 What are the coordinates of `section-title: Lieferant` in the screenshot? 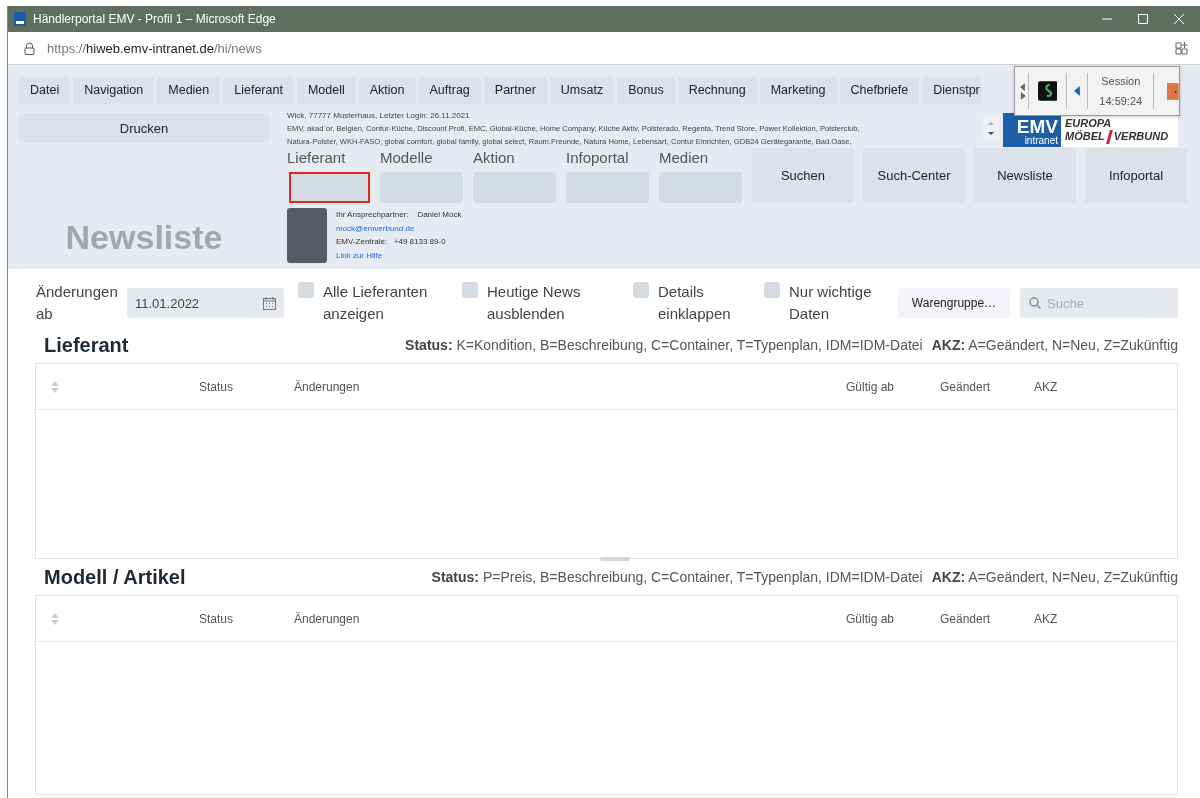 It's located at (87, 345).